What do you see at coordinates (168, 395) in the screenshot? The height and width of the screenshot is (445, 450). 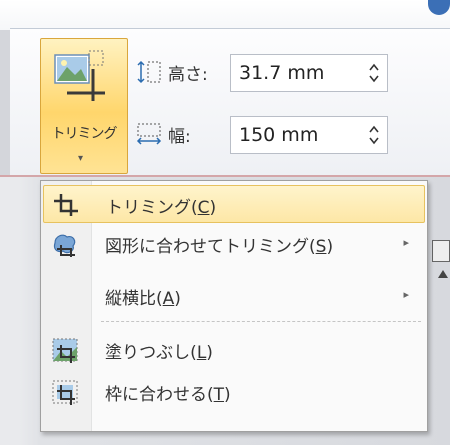 I see `menu-item-label: 枠に合わせる(T)` at bounding box center [168, 395].